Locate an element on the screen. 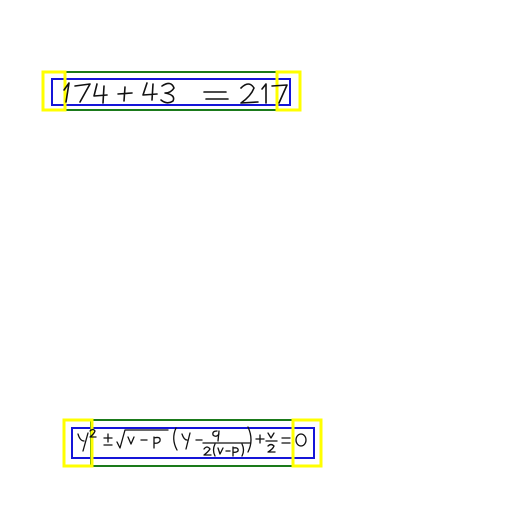 The width and height of the screenshot is (512, 516). expression-1-group is located at coordinates (171, 91).